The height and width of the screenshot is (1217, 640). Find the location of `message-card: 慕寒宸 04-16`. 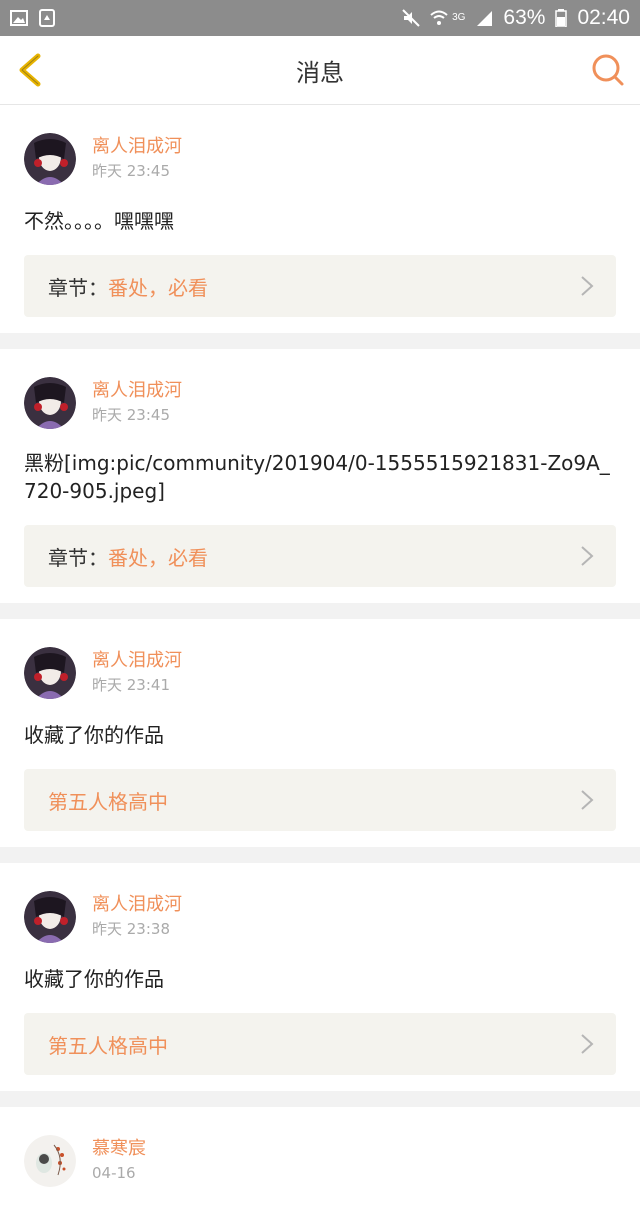

message-card: 慕寒宸 04-16 is located at coordinates (320, 1162).